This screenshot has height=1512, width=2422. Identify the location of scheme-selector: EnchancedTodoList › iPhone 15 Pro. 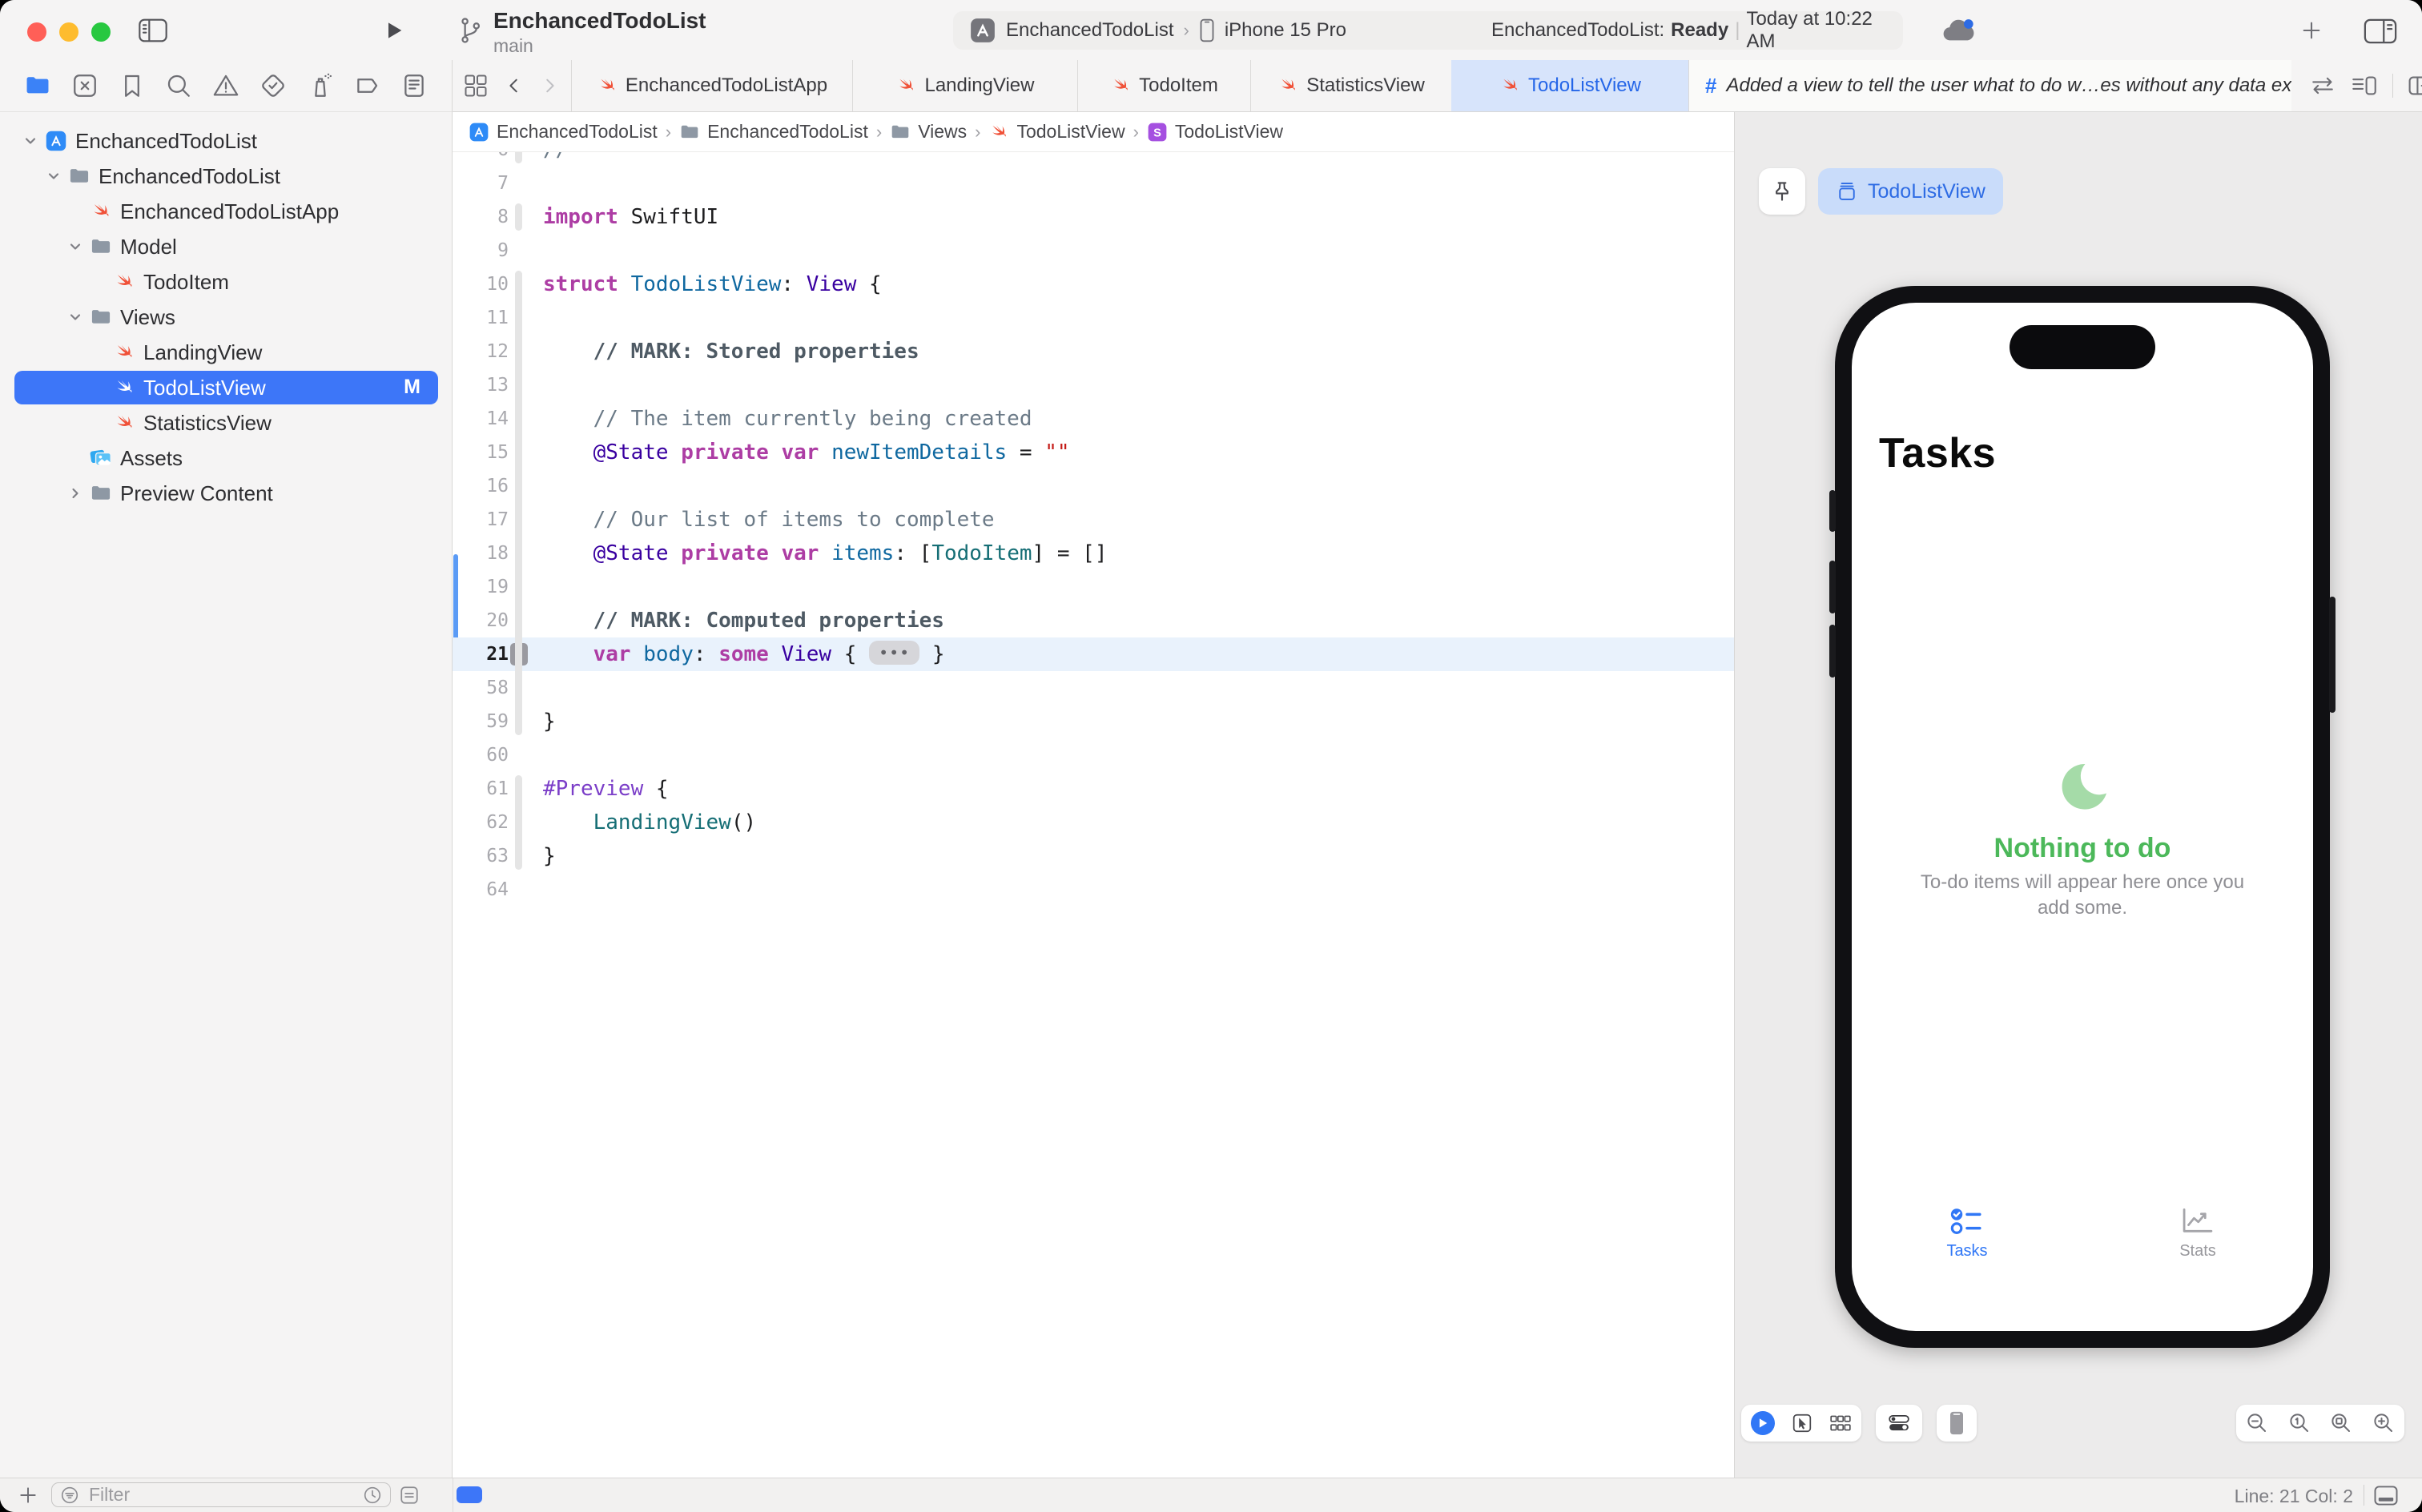
(1234, 30).